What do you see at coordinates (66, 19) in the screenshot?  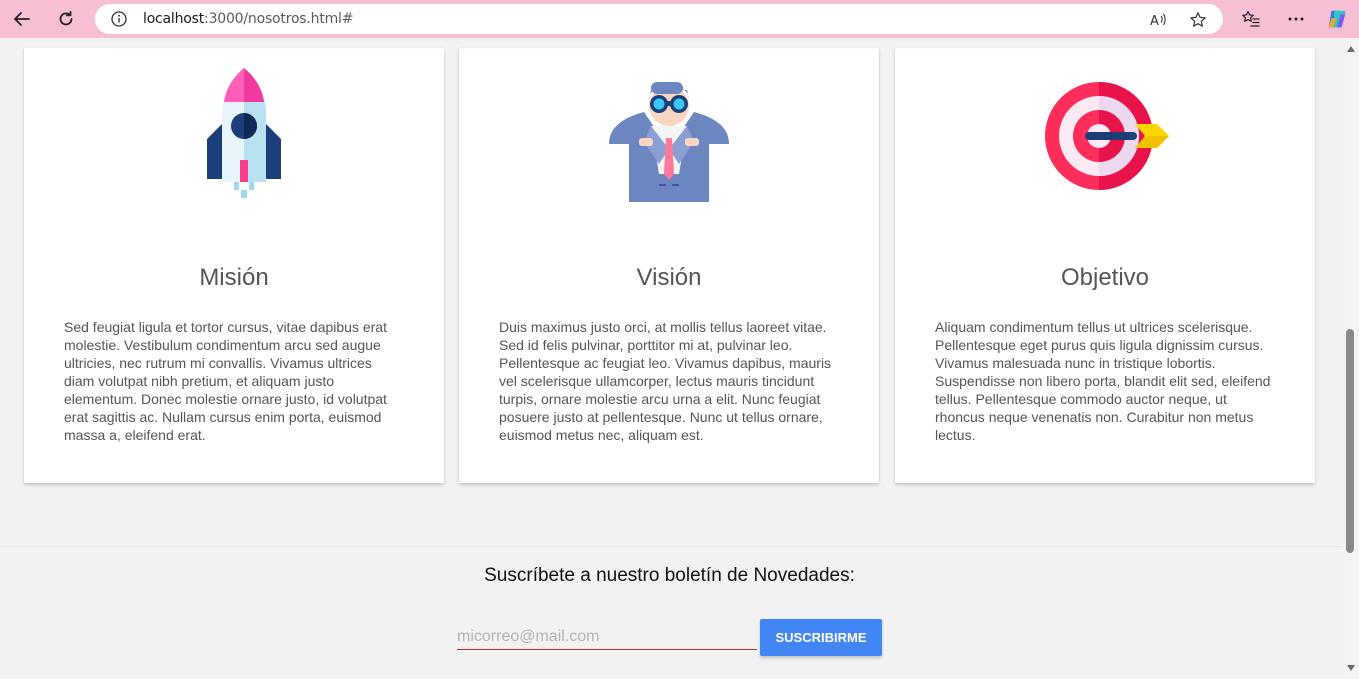 I see `refresh-icon` at bounding box center [66, 19].